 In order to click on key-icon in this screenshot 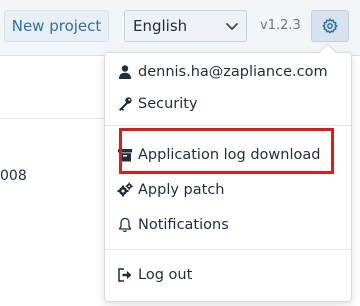, I will do `click(125, 104)`.